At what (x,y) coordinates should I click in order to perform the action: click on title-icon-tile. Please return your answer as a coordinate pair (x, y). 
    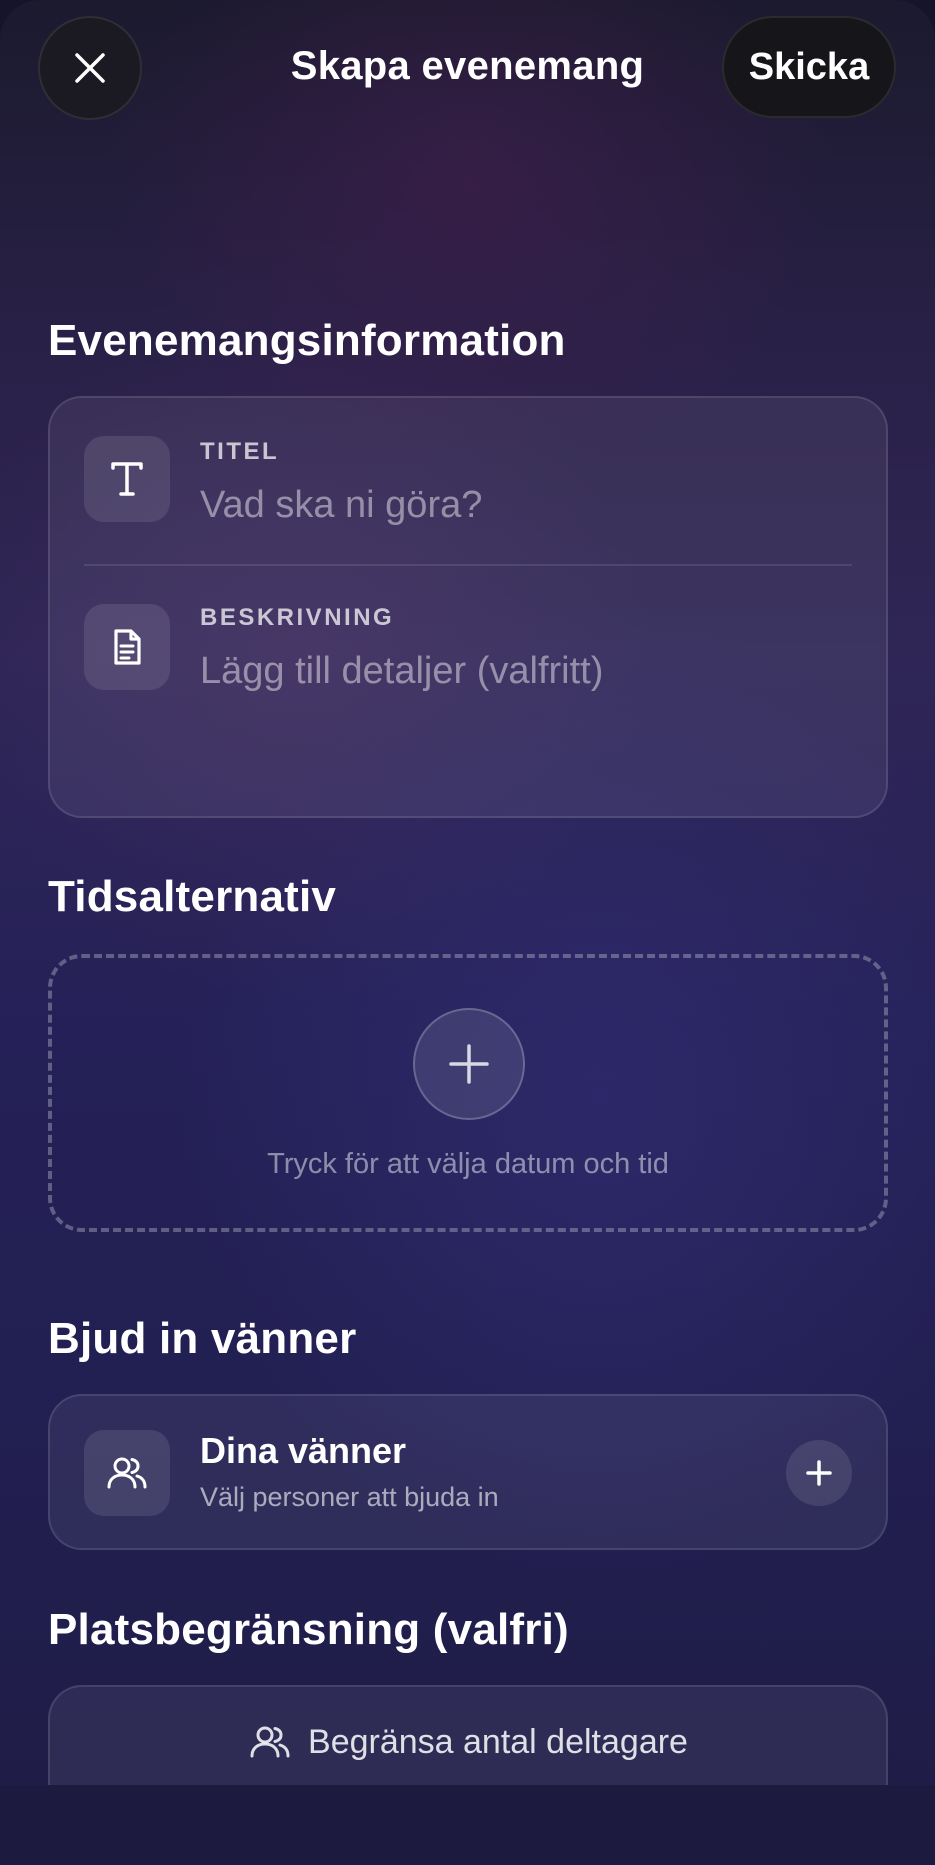
    Looking at the image, I should click on (127, 479).